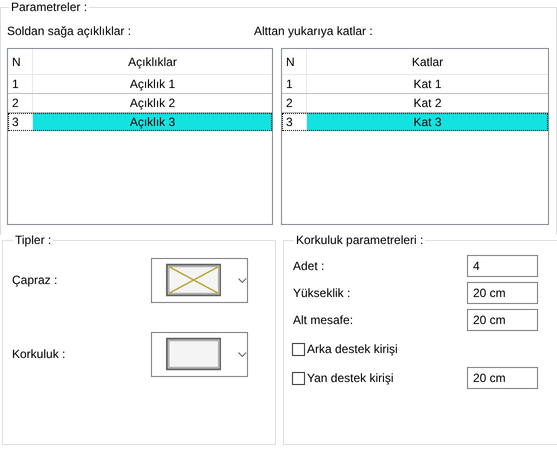  Describe the element at coordinates (427, 122) in the screenshot. I see `table-cell: Kat 3` at that location.